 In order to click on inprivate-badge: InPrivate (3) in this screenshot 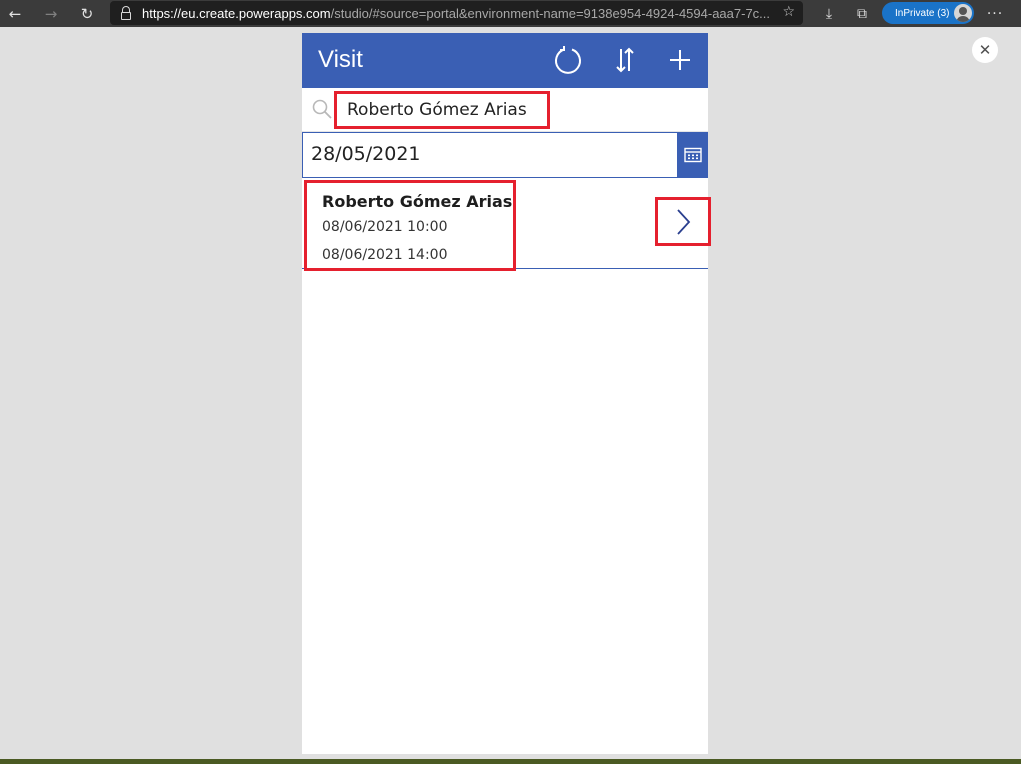, I will do `click(928, 13)`.